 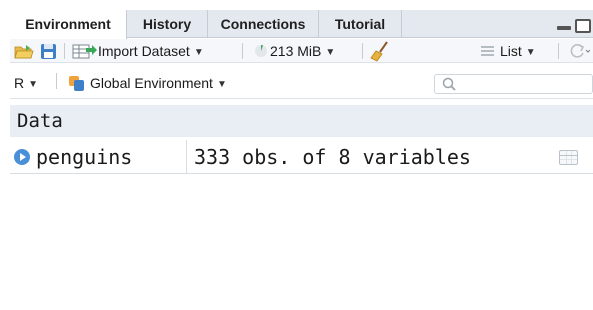 What do you see at coordinates (24, 51) in the screenshot?
I see `open-folder-icon` at bounding box center [24, 51].